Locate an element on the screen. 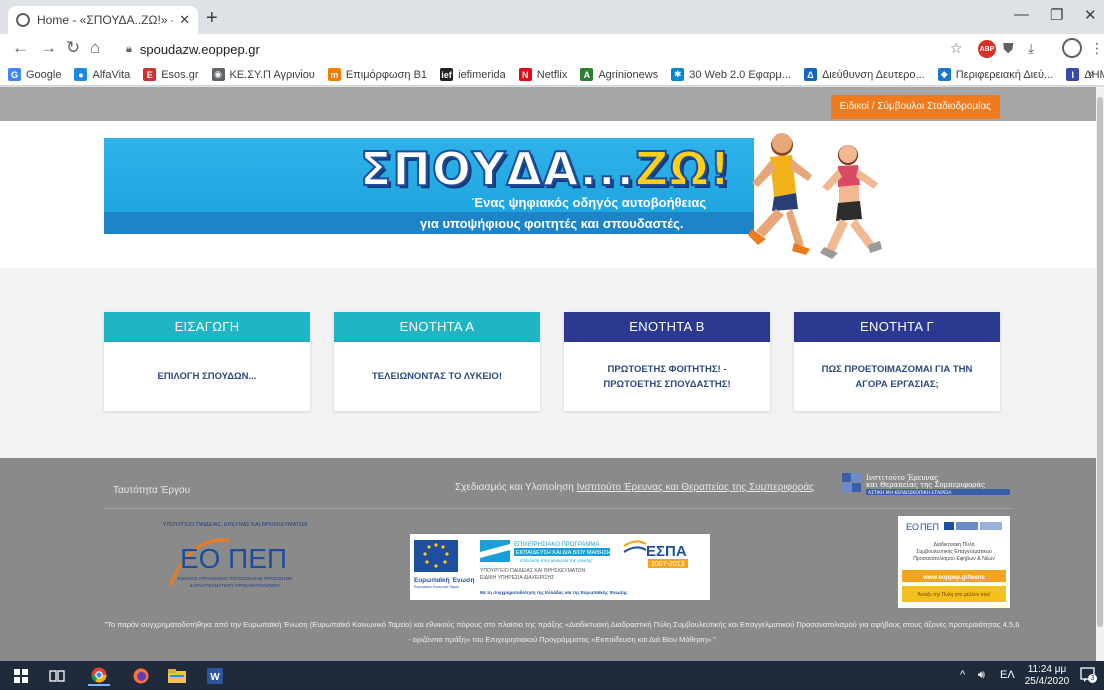  task-view-icon is located at coordinates (57, 676).